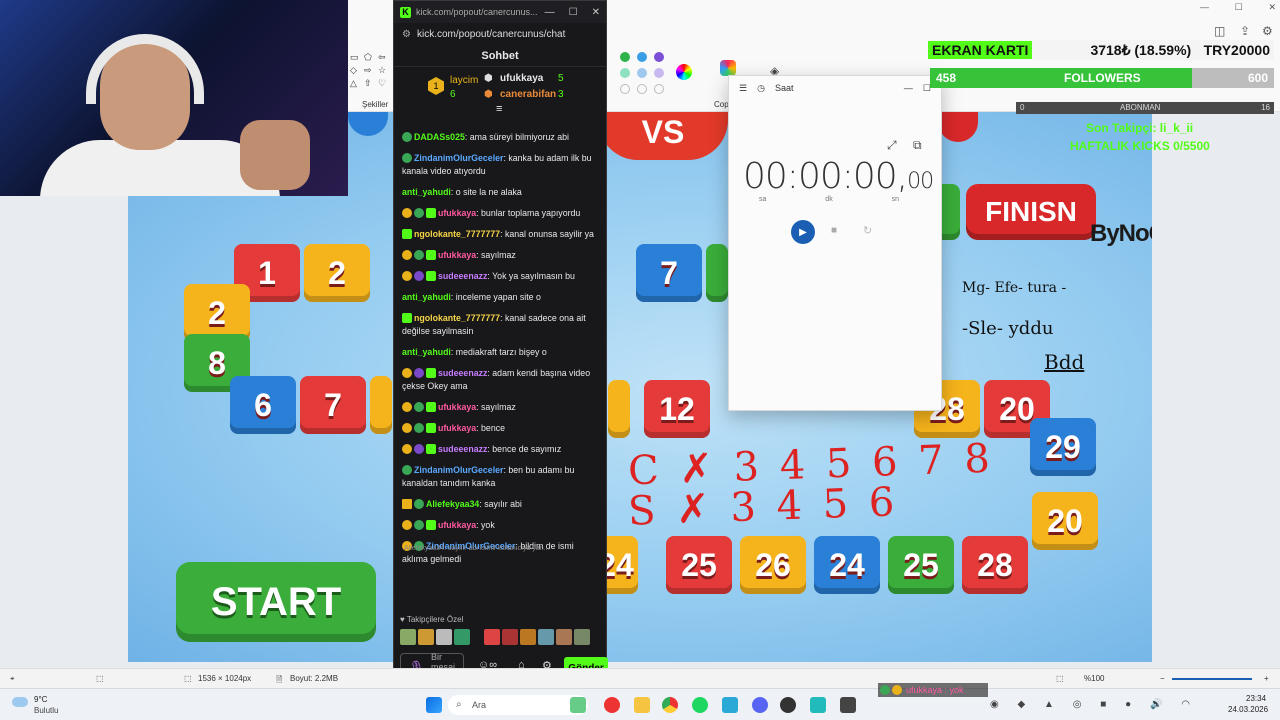 Image resolution: width=1280 pixels, height=720 pixels. What do you see at coordinates (500, 352) in the screenshot?
I see `chat-message: anti_yahudi: mediakraft tarzı bişey o` at bounding box center [500, 352].